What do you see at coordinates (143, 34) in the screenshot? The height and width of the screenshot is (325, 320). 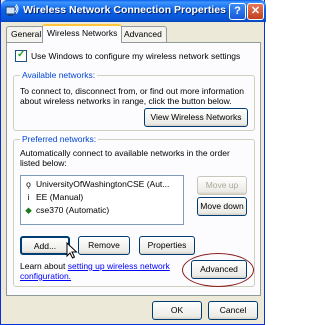 I see `tab-advanced: Advanced` at bounding box center [143, 34].